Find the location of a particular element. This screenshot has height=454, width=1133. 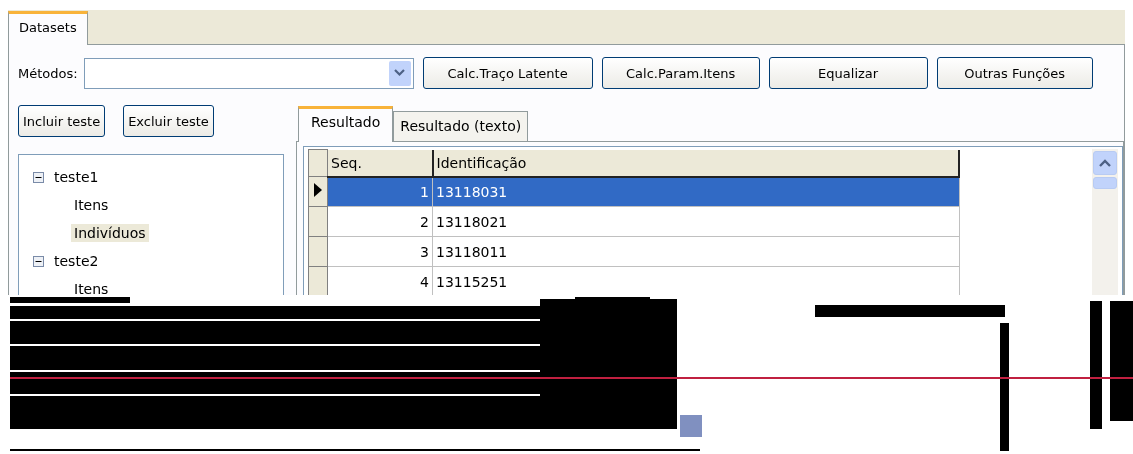

table-cell: 13118031 is located at coordinates (695, 191).